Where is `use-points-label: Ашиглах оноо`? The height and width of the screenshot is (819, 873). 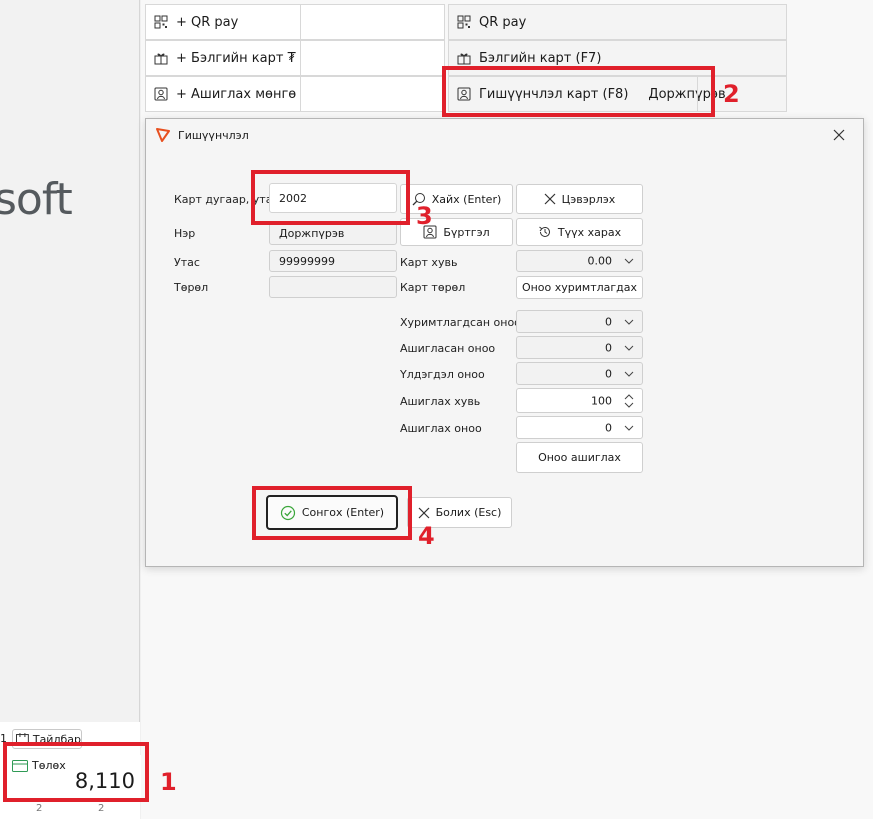
use-points-label: Ашиглах оноо is located at coordinates (441, 428).